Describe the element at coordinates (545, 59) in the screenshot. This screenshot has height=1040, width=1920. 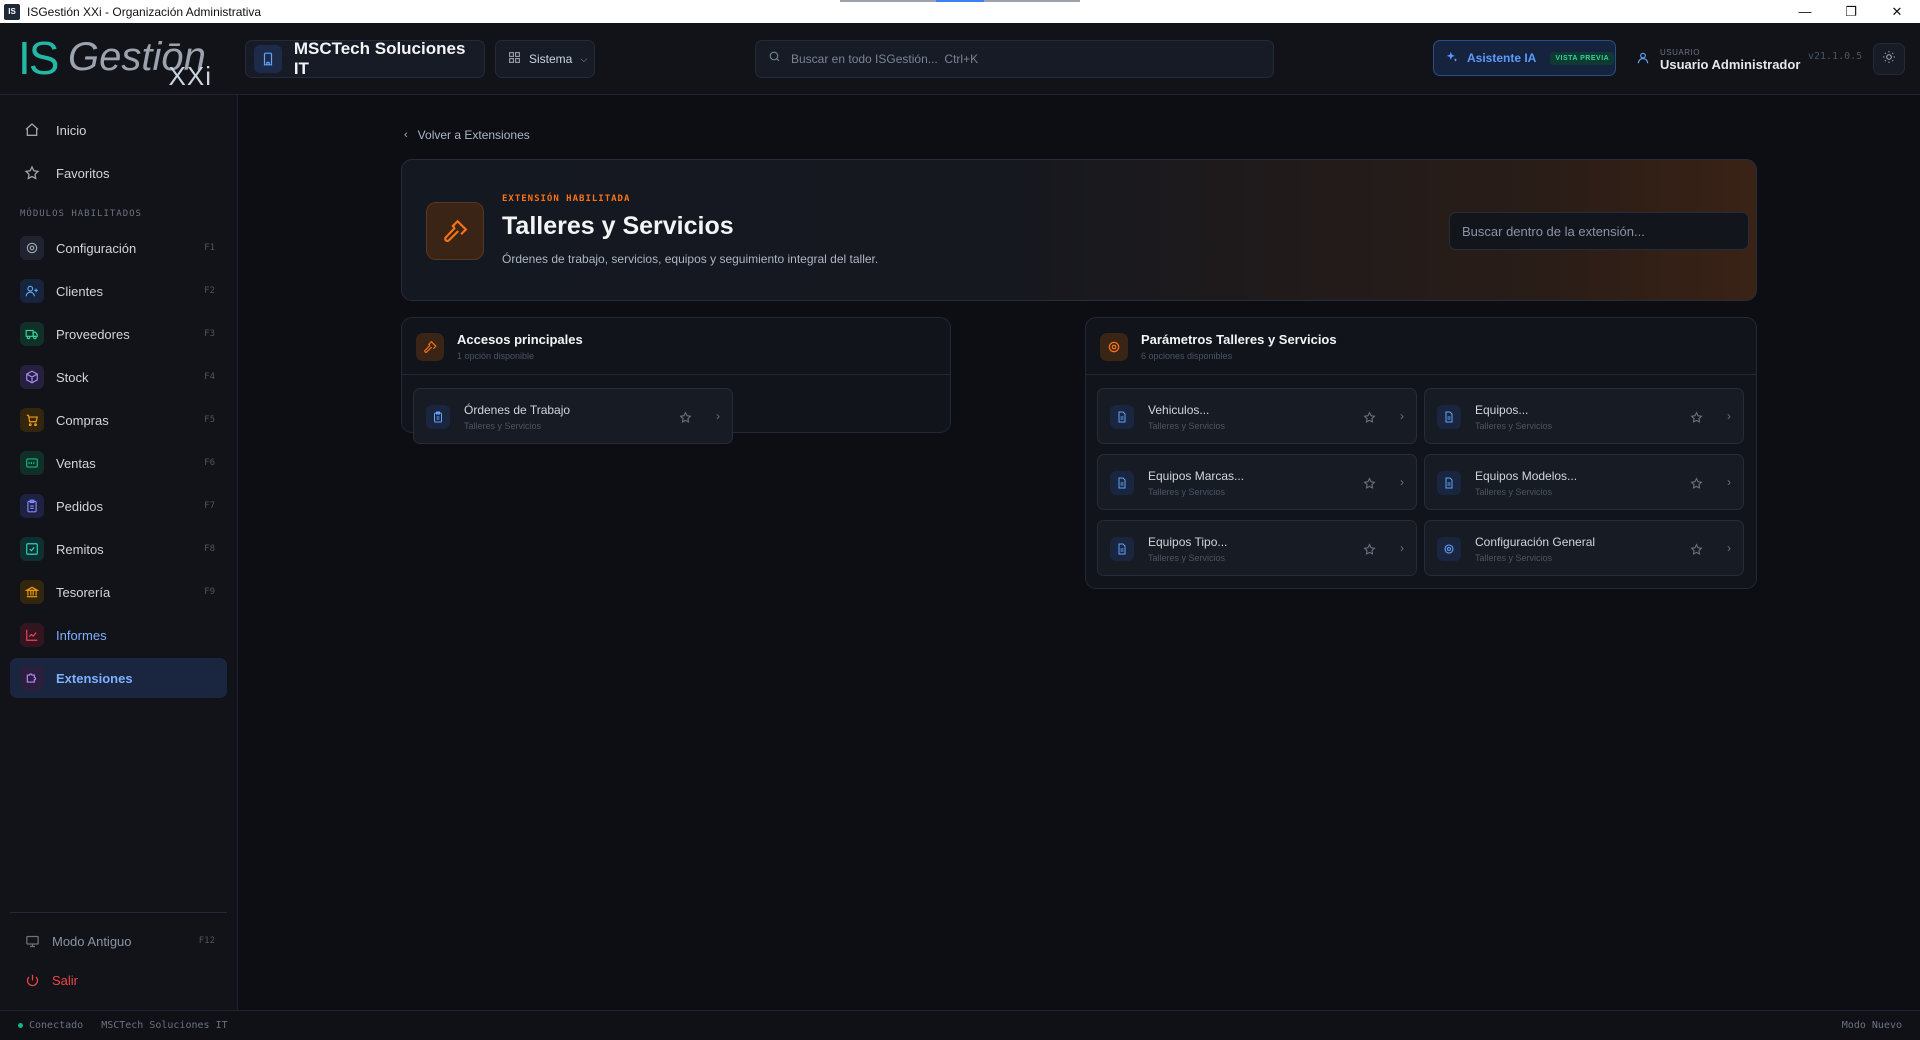
I see `sistema-menu-button: Sistema ⌵` at that location.